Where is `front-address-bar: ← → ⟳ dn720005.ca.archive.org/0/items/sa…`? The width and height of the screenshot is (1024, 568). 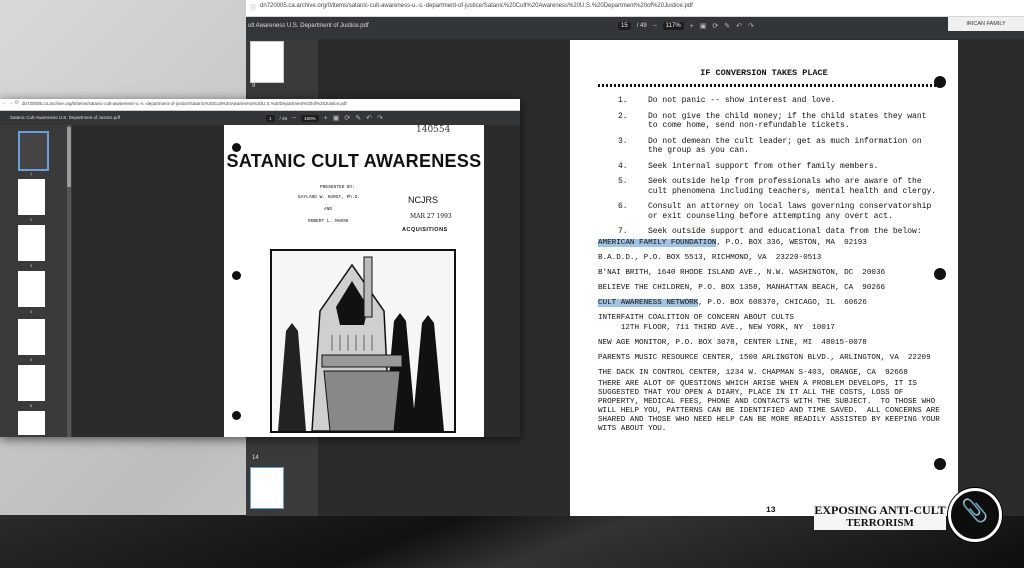 front-address-bar: ← → ⟳ dn720005.ca.archive.org/0/items/sa… is located at coordinates (260, 105).